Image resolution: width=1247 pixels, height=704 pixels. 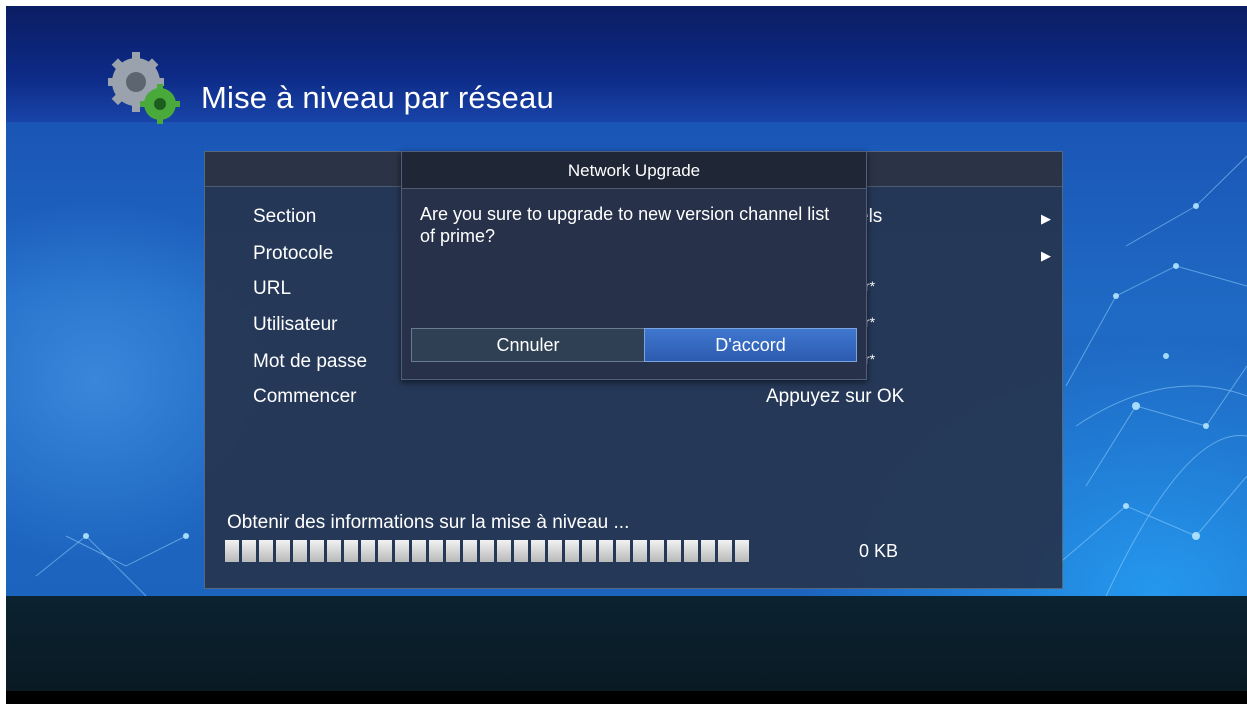 What do you see at coordinates (295, 325) in the screenshot?
I see `settings-row-label: Utilisateur` at bounding box center [295, 325].